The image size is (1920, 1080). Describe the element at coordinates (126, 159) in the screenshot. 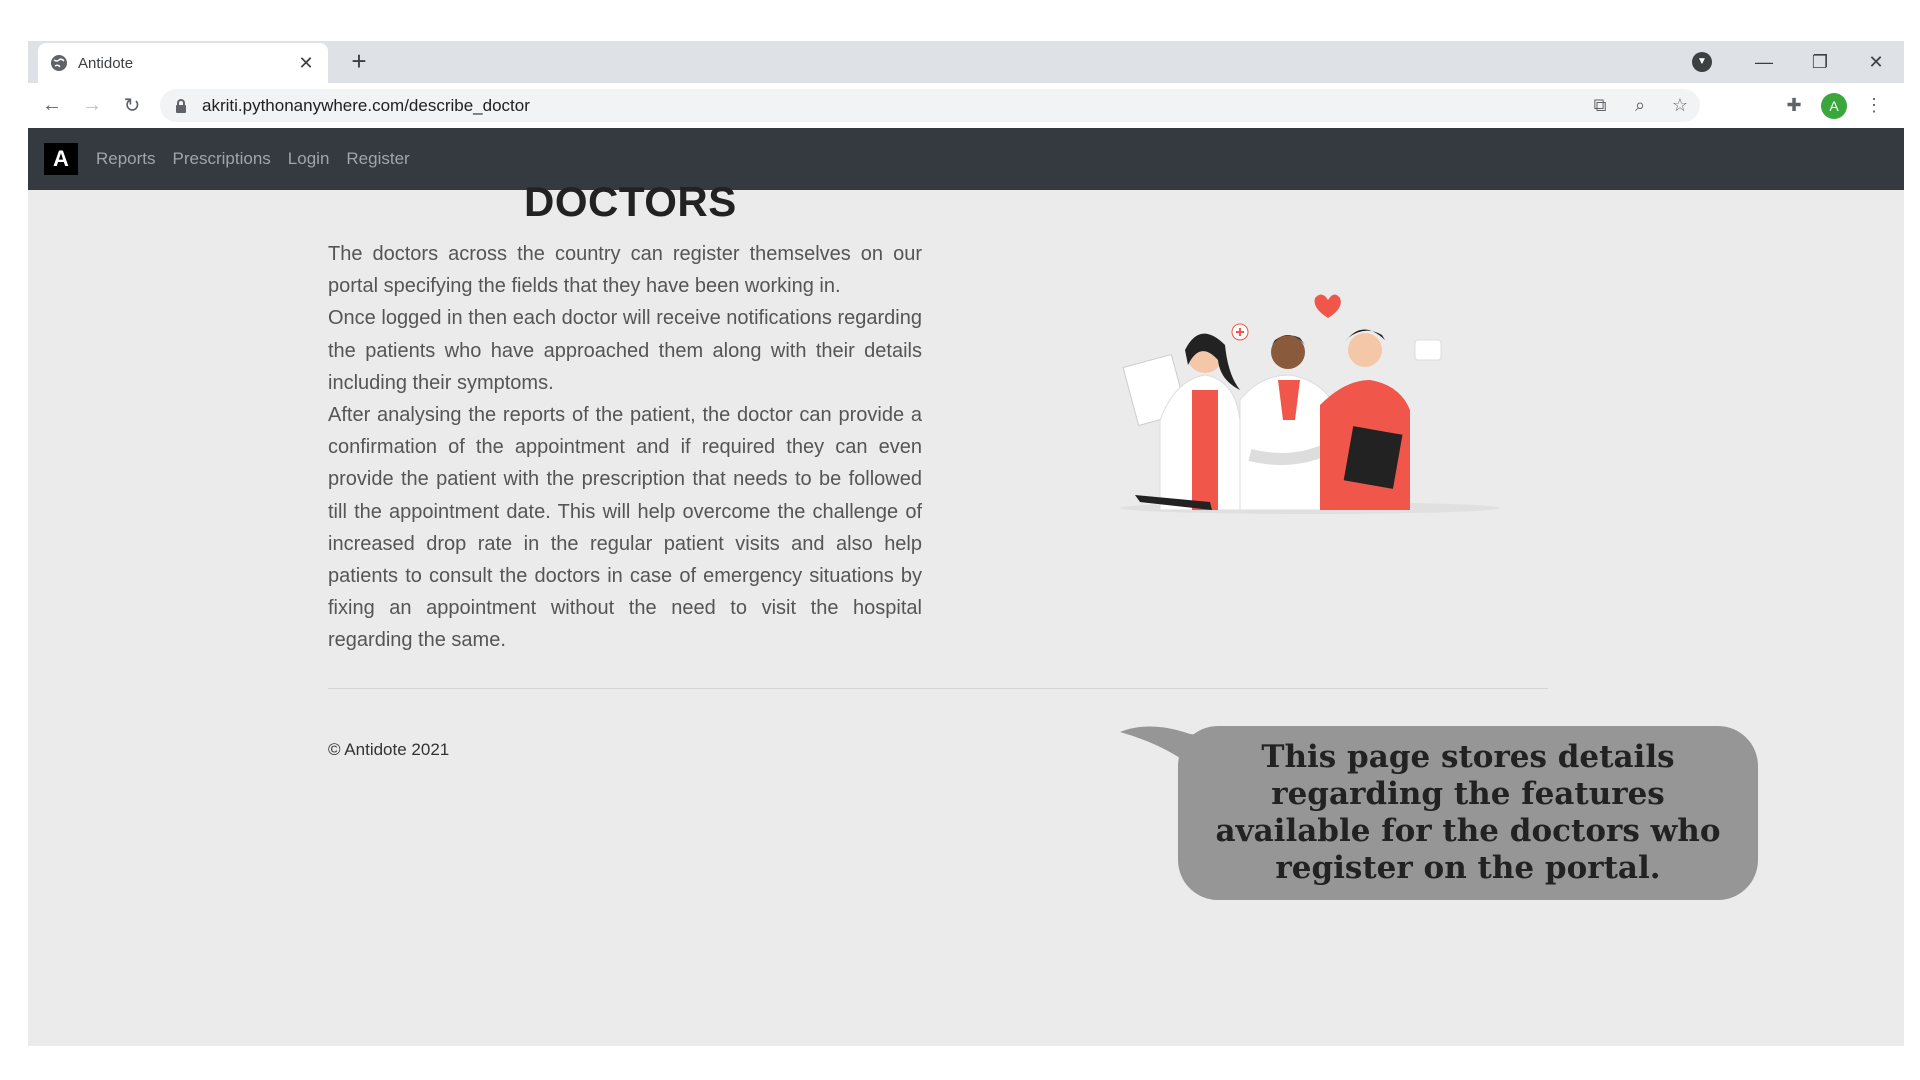

I see `nav-reports: Reports` at that location.